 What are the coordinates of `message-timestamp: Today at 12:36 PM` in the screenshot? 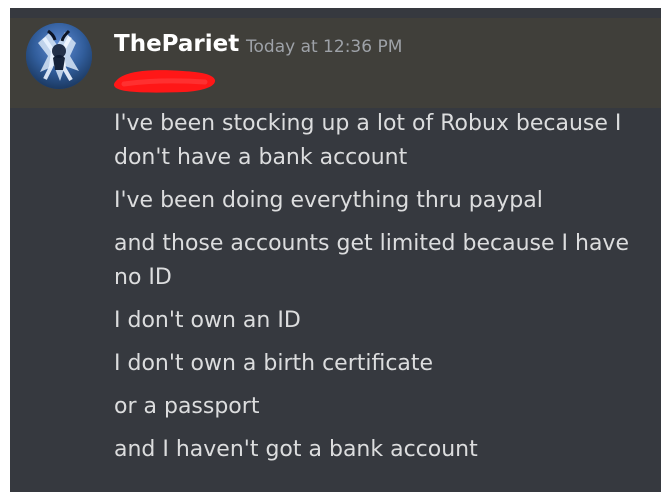 It's located at (324, 47).